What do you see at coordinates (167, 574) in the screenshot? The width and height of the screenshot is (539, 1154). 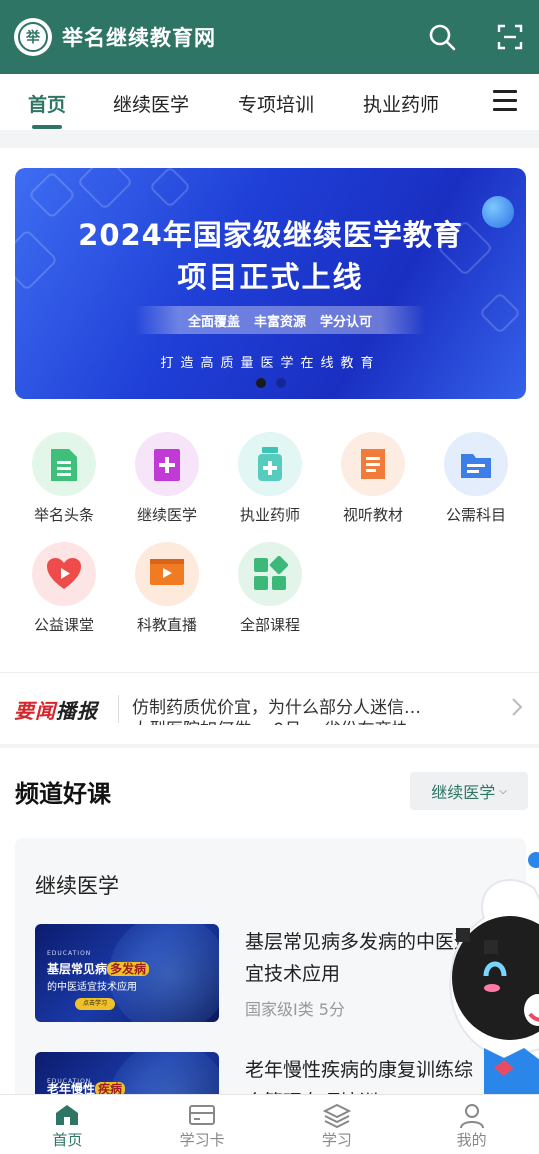 I see `live-screen-icon` at bounding box center [167, 574].